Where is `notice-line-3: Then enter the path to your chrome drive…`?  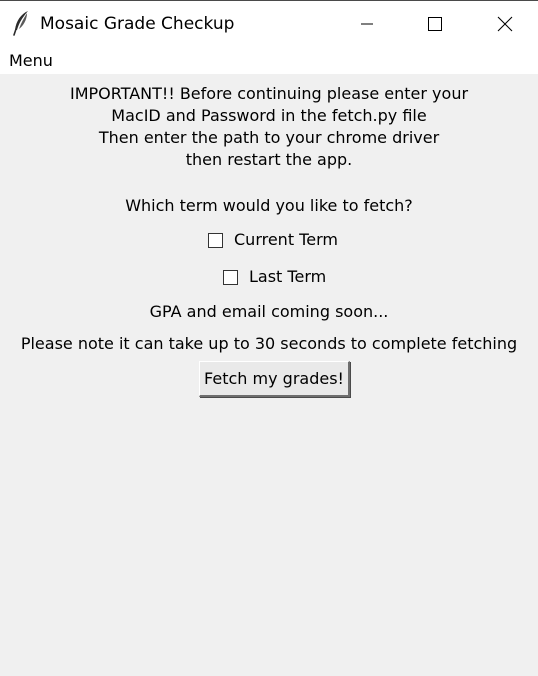
notice-line-3: Then enter the path to your chrome drive… is located at coordinates (269, 137).